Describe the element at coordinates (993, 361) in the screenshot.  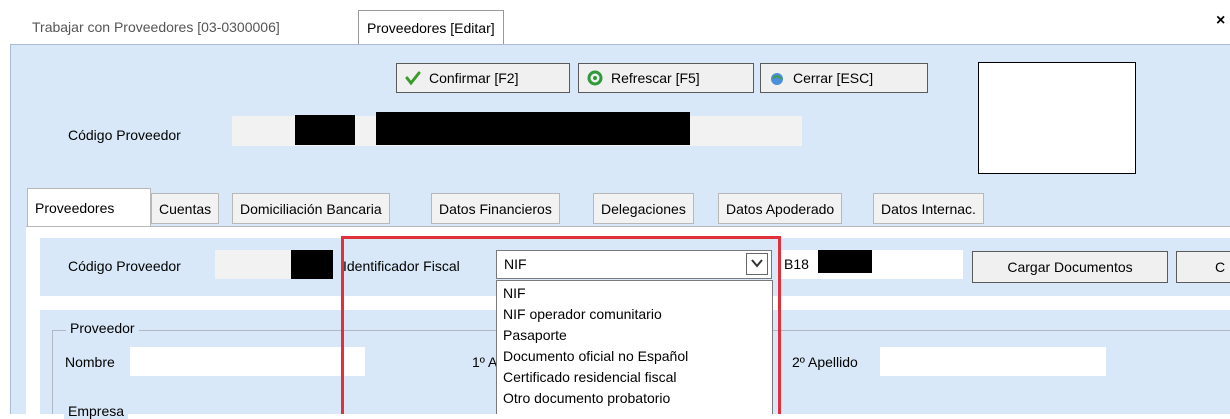
I see `apellido2-input` at that location.